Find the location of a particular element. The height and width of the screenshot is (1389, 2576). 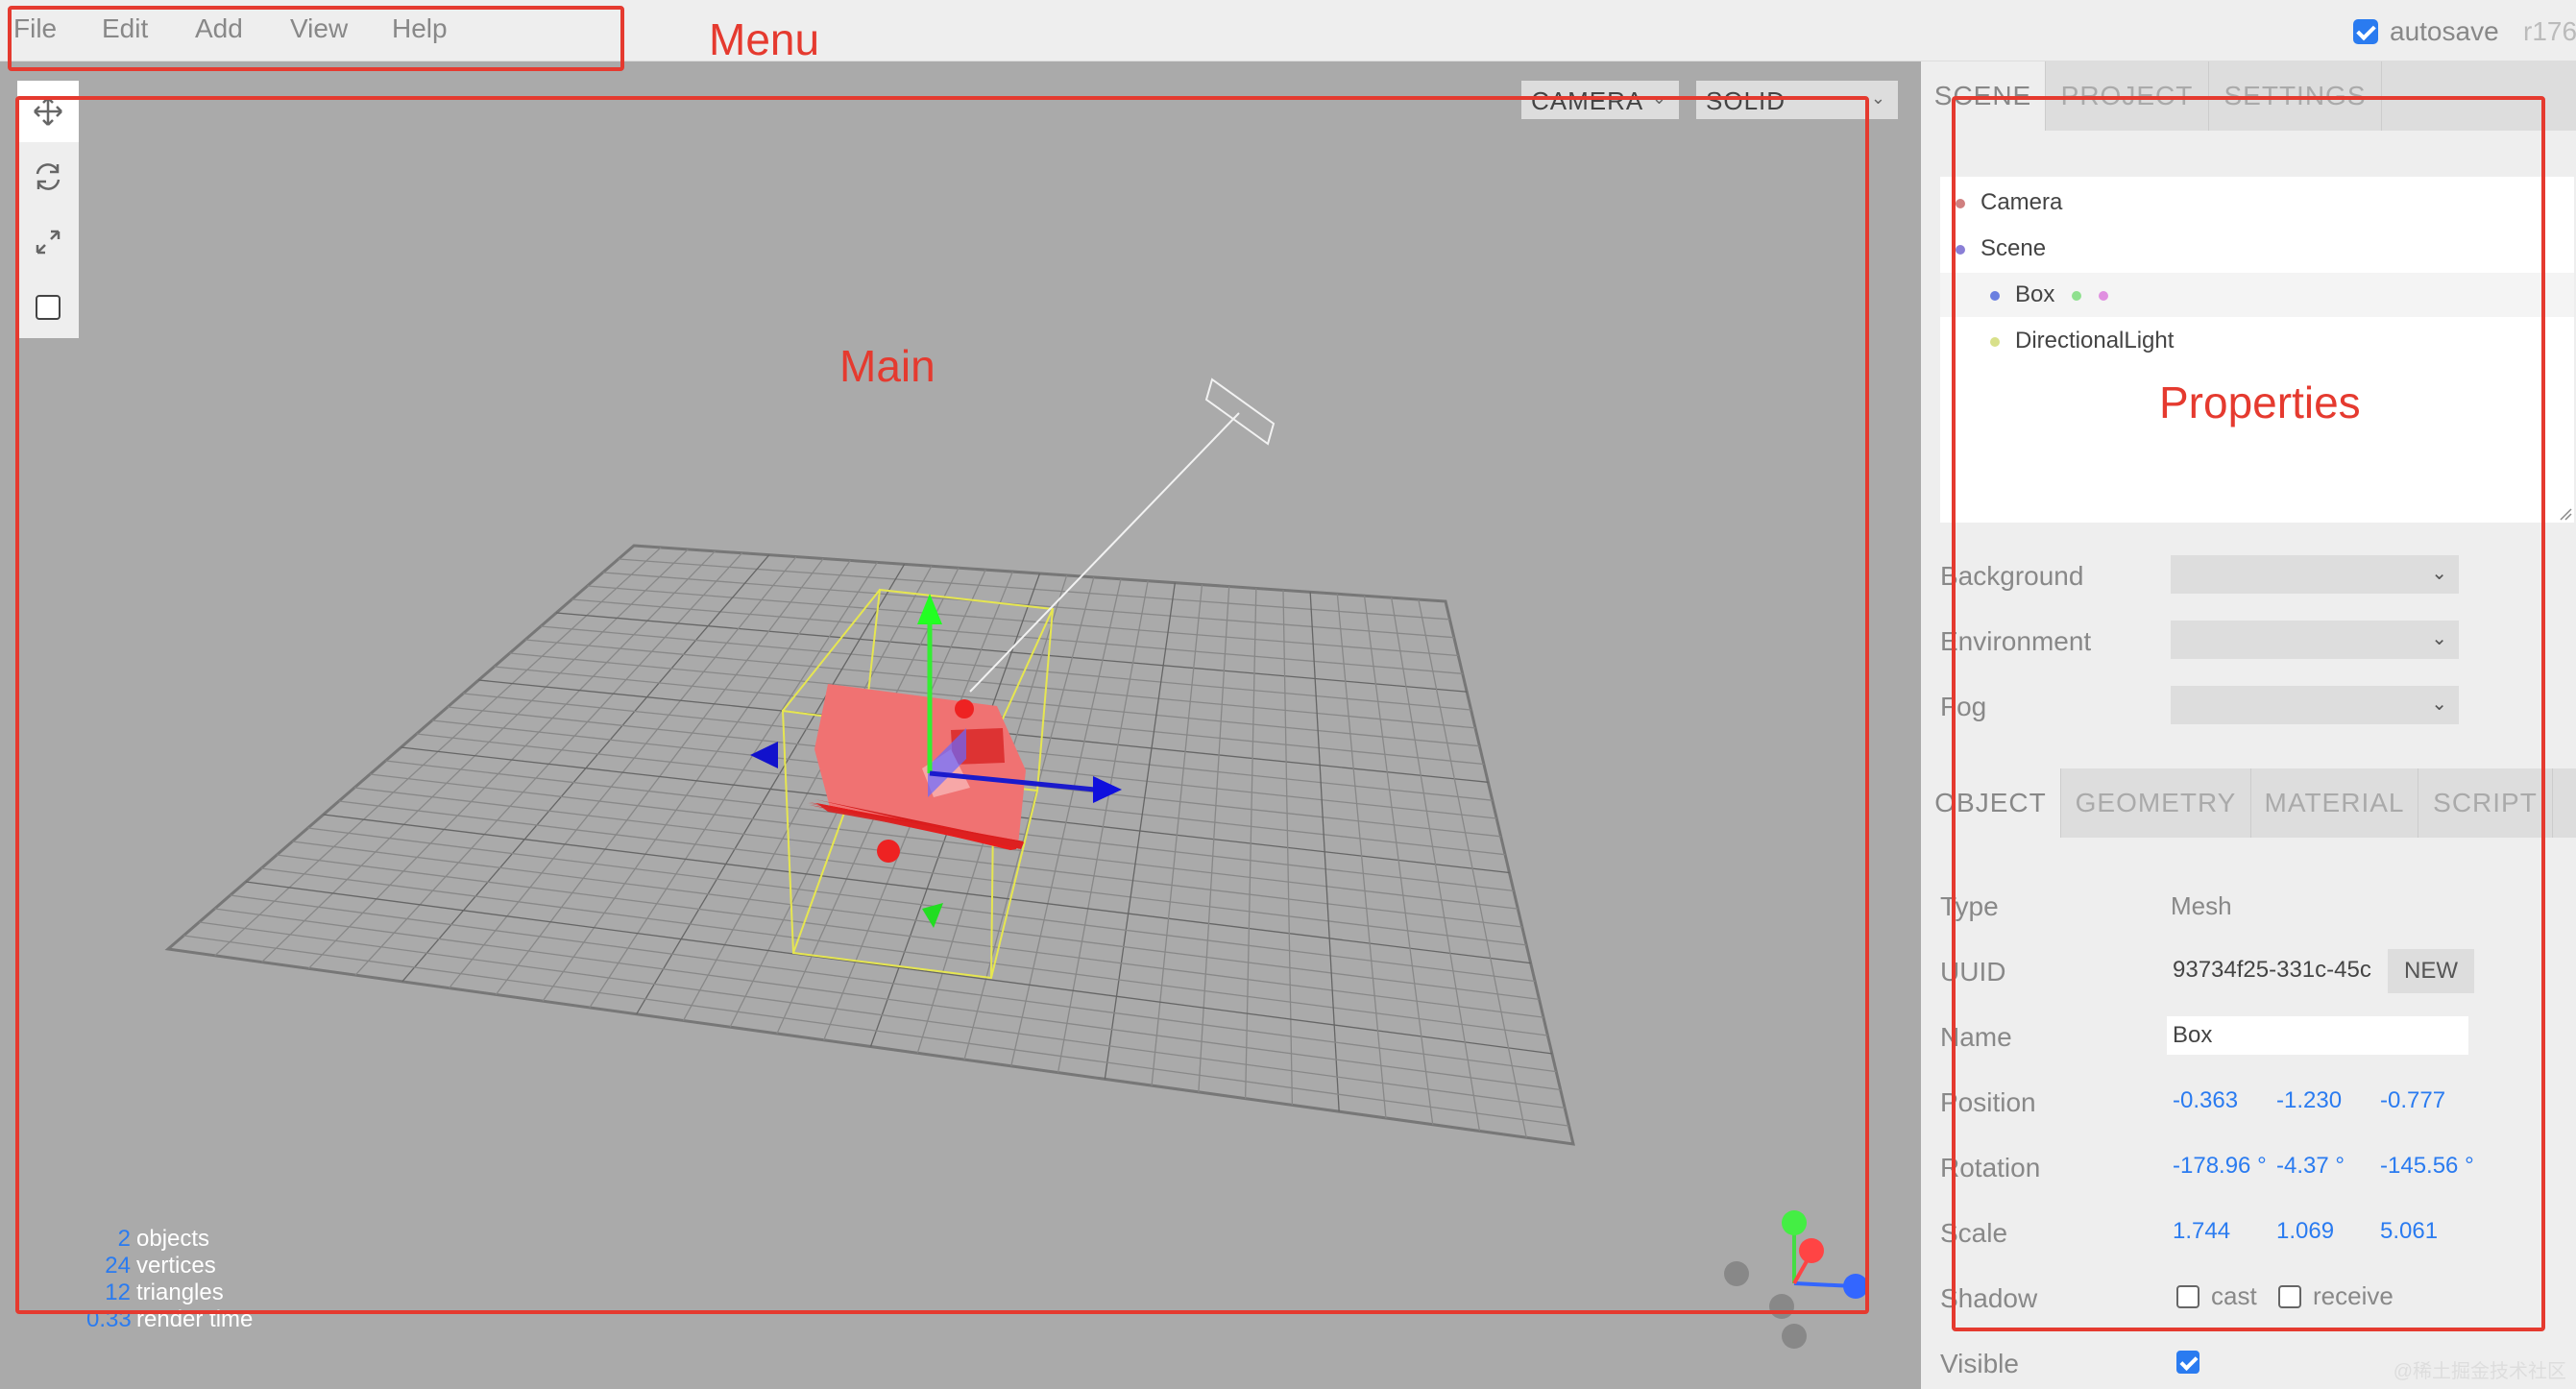

chevron-down-icon: ⌄ is located at coordinates (1878, 98).